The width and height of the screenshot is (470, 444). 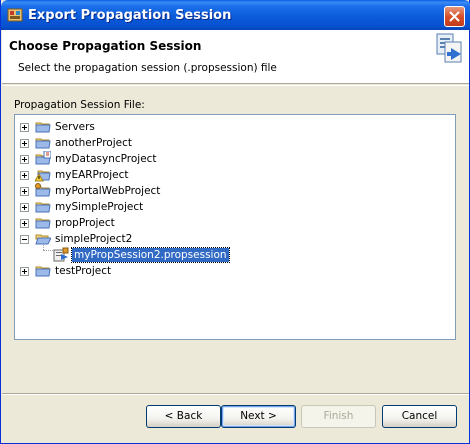 What do you see at coordinates (24, 239) in the screenshot?
I see `collapse-toggle` at bounding box center [24, 239].